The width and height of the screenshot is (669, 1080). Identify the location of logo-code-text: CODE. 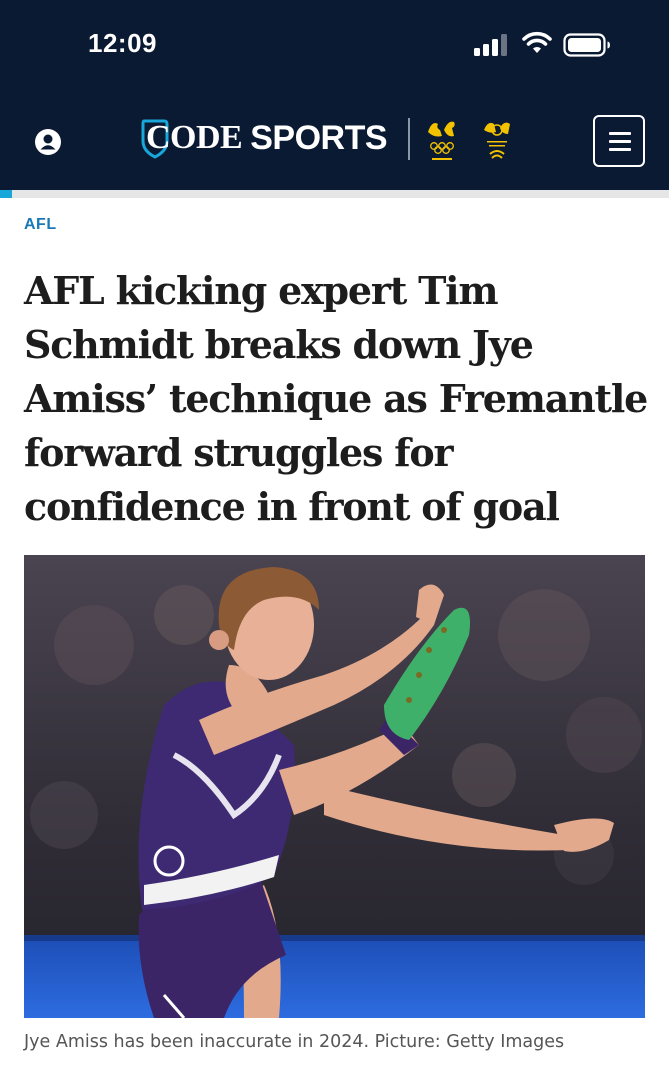
(194, 137).